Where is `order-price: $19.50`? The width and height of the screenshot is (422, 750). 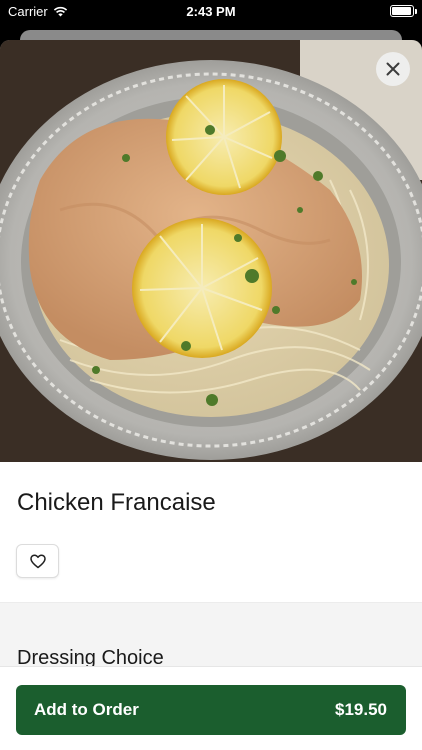 order-price: $19.50 is located at coordinates (361, 709).